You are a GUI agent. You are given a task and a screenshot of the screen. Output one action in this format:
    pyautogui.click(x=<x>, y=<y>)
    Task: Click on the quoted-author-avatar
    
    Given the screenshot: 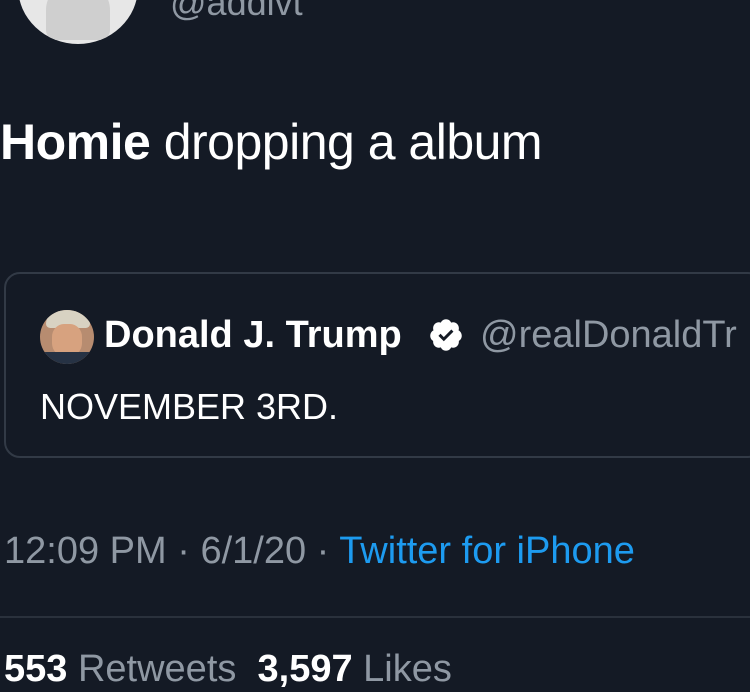 What is the action you would take?
    pyautogui.click(x=67, y=337)
    